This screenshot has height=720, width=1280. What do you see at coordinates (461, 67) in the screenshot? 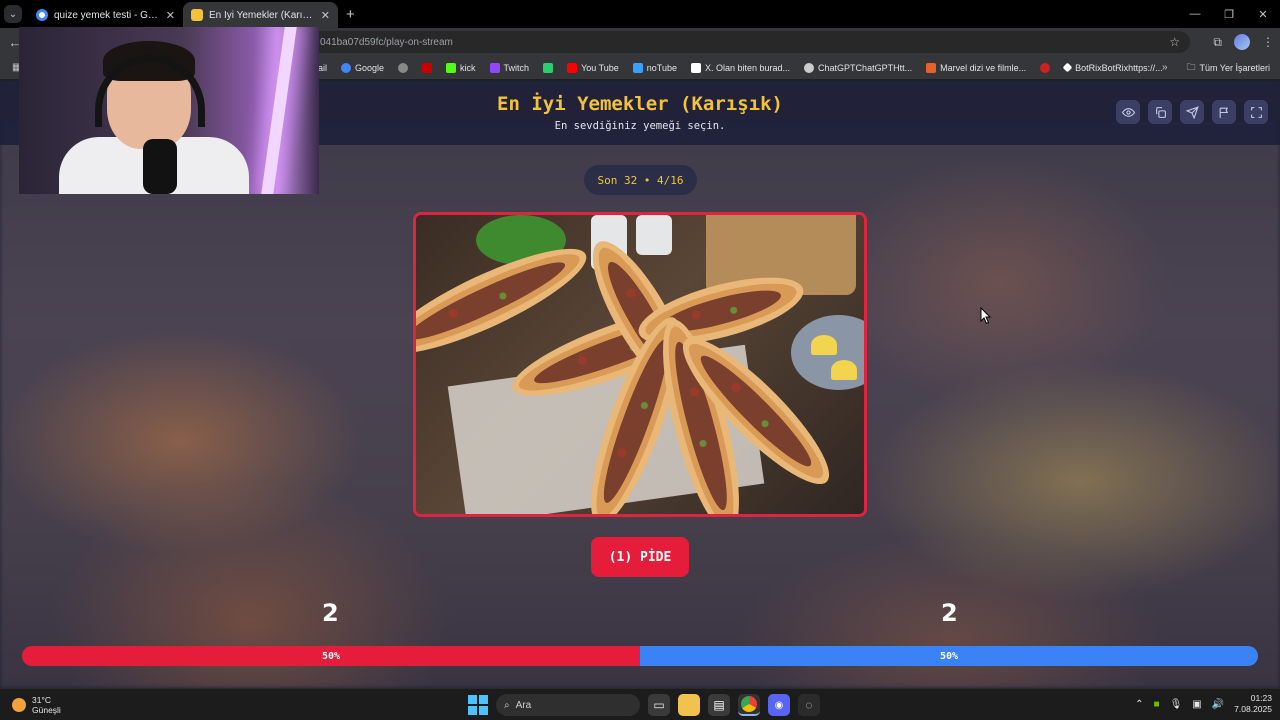
I see `bookmark-kick: kick` at bounding box center [461, 67].